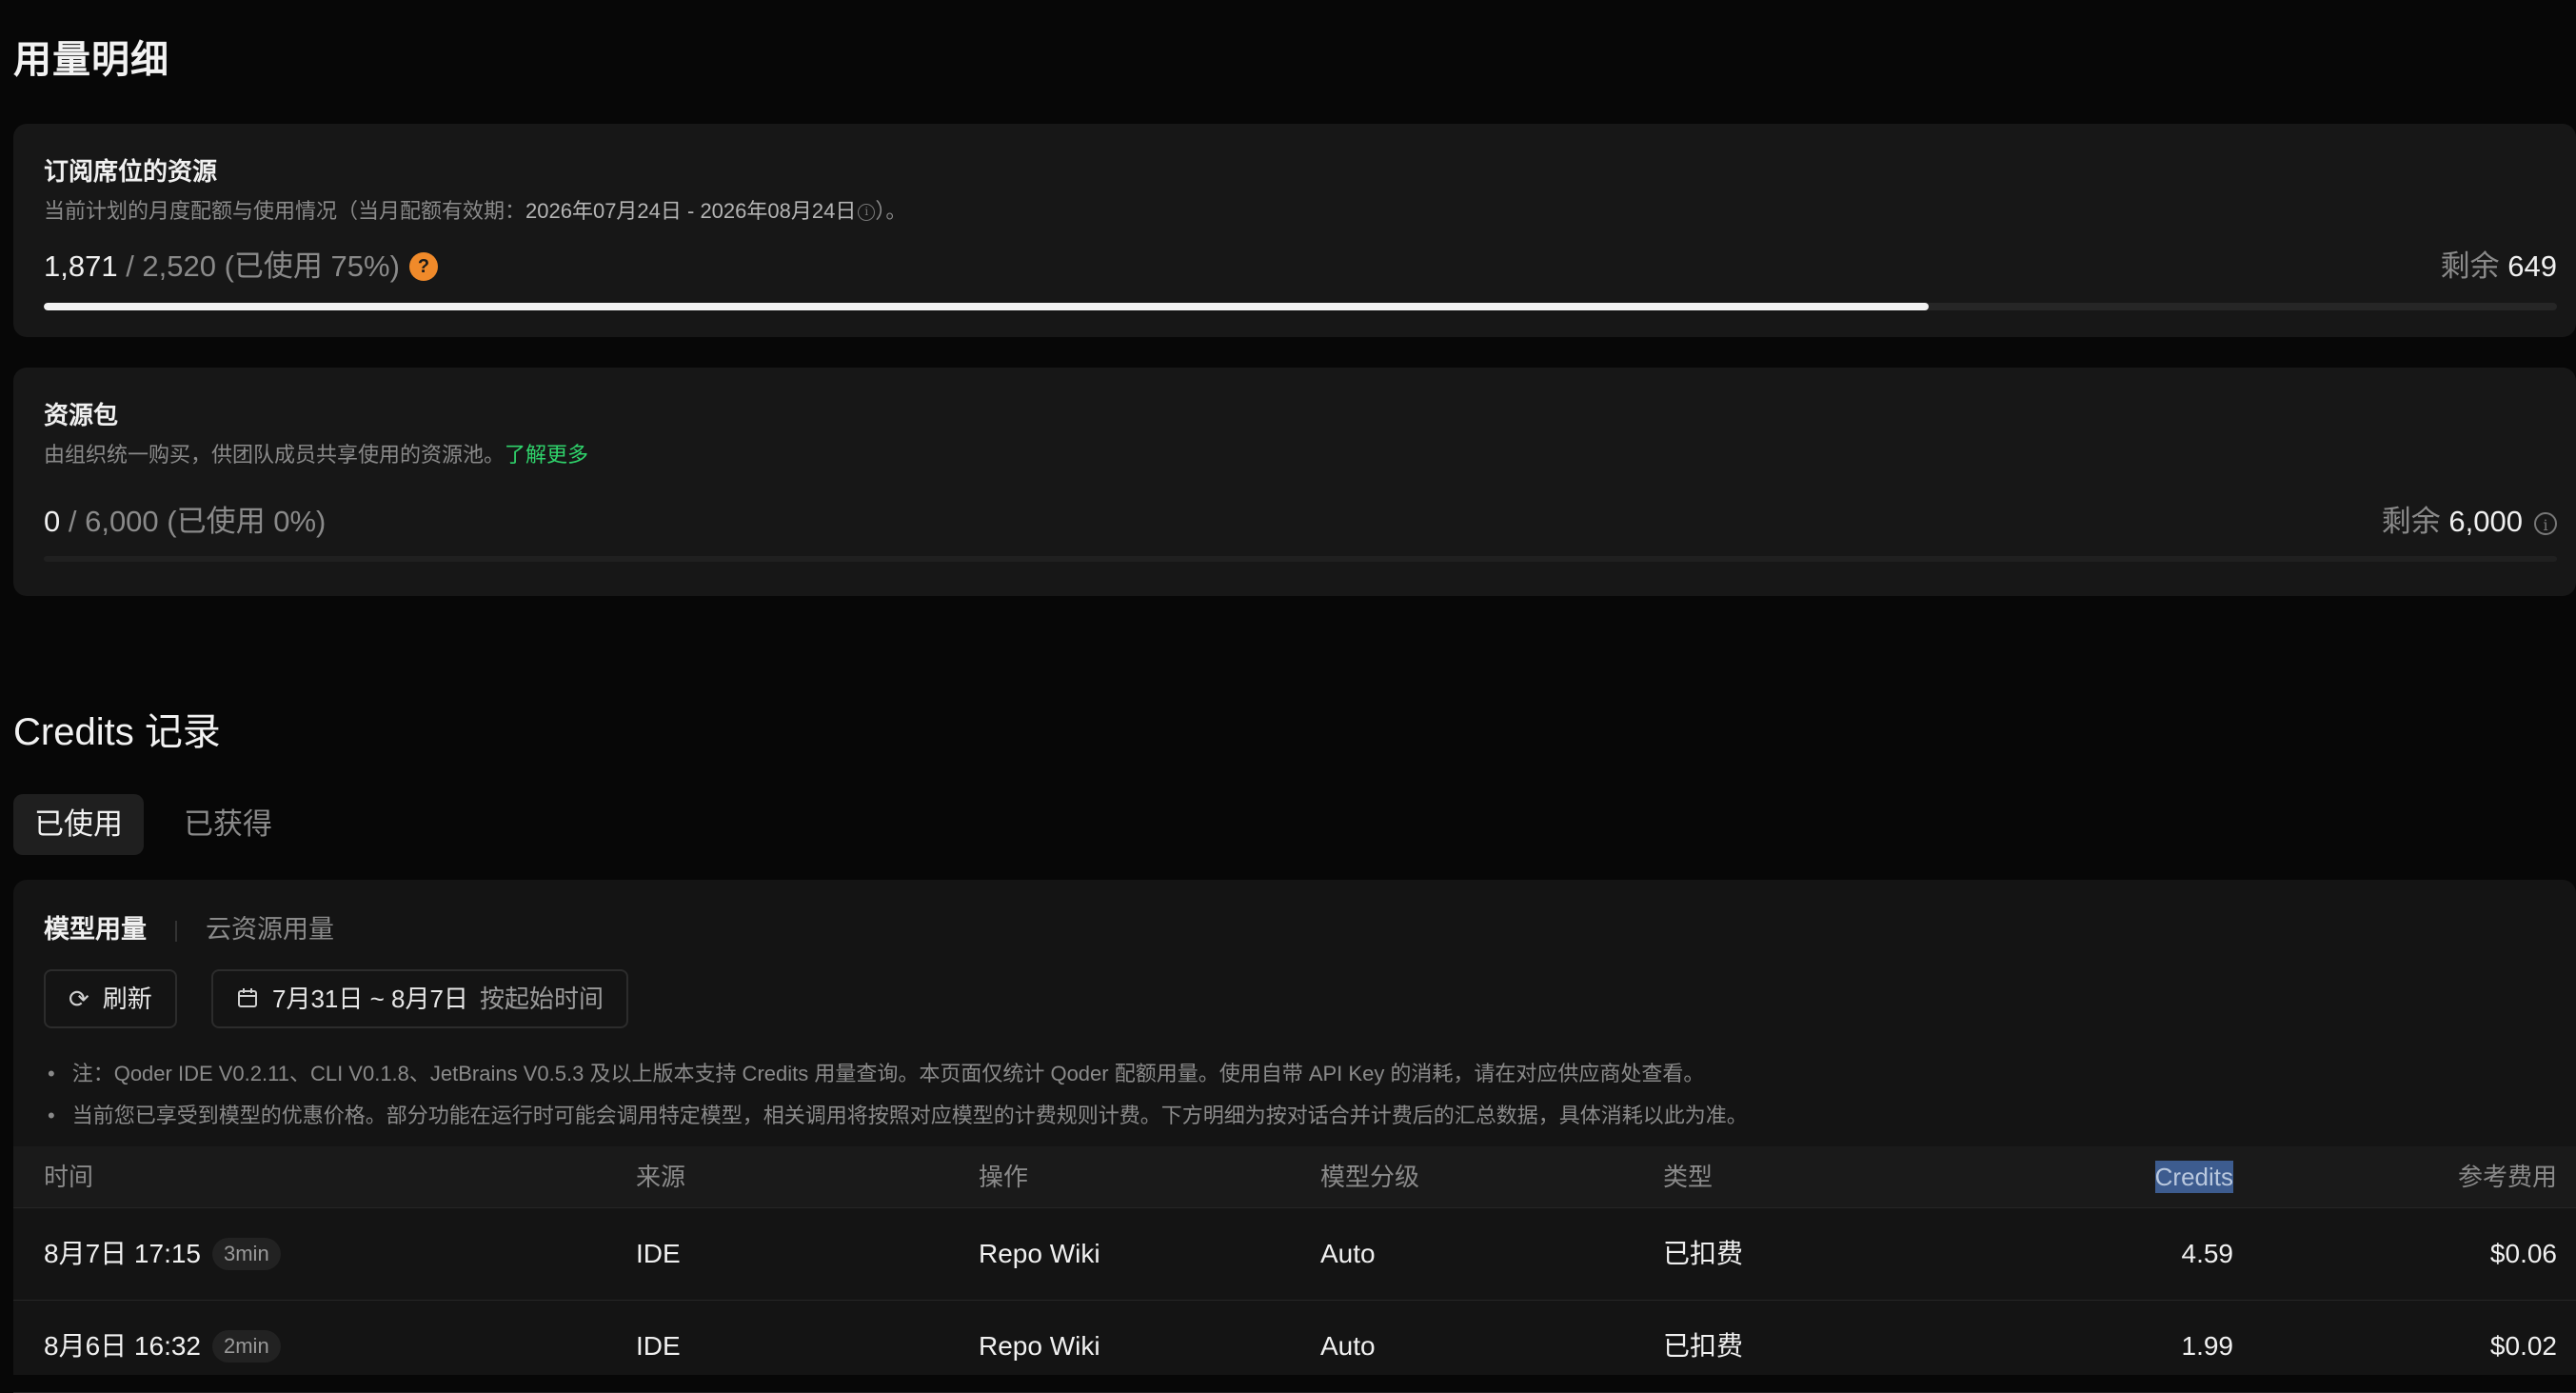  What do you see at coordinates (891, 211) in the screenshot?
I see `subscription-desc-suffix: ）。` at bounding box center [891, 211].